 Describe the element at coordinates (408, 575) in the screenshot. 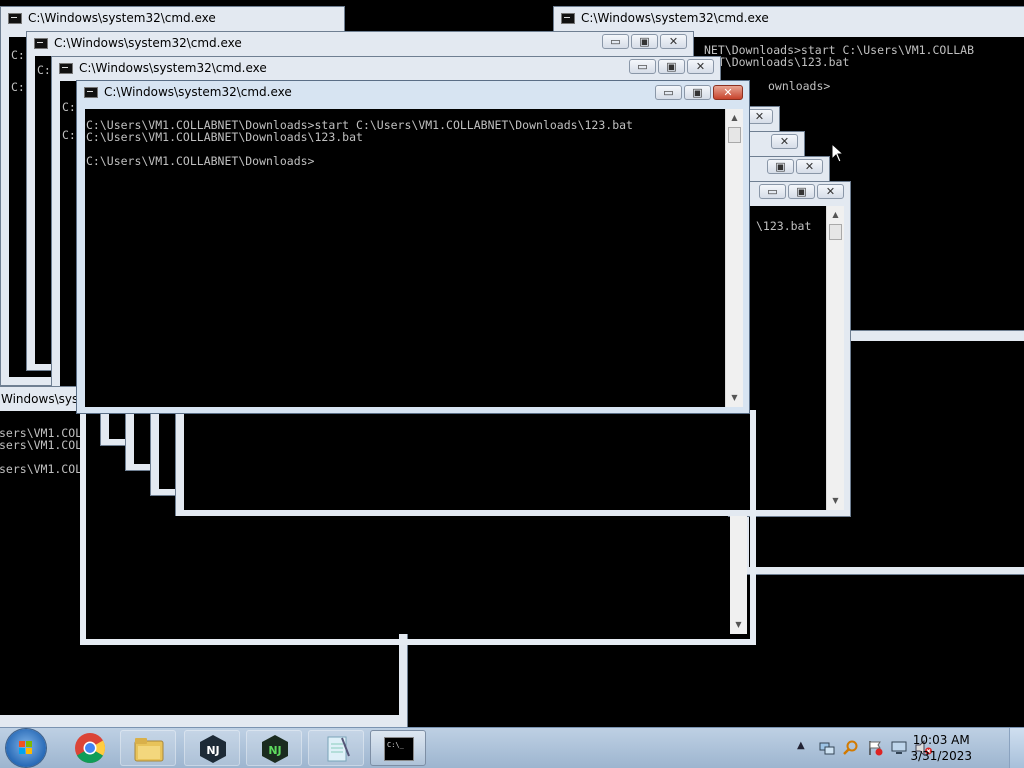

I see `console-output` at that location.